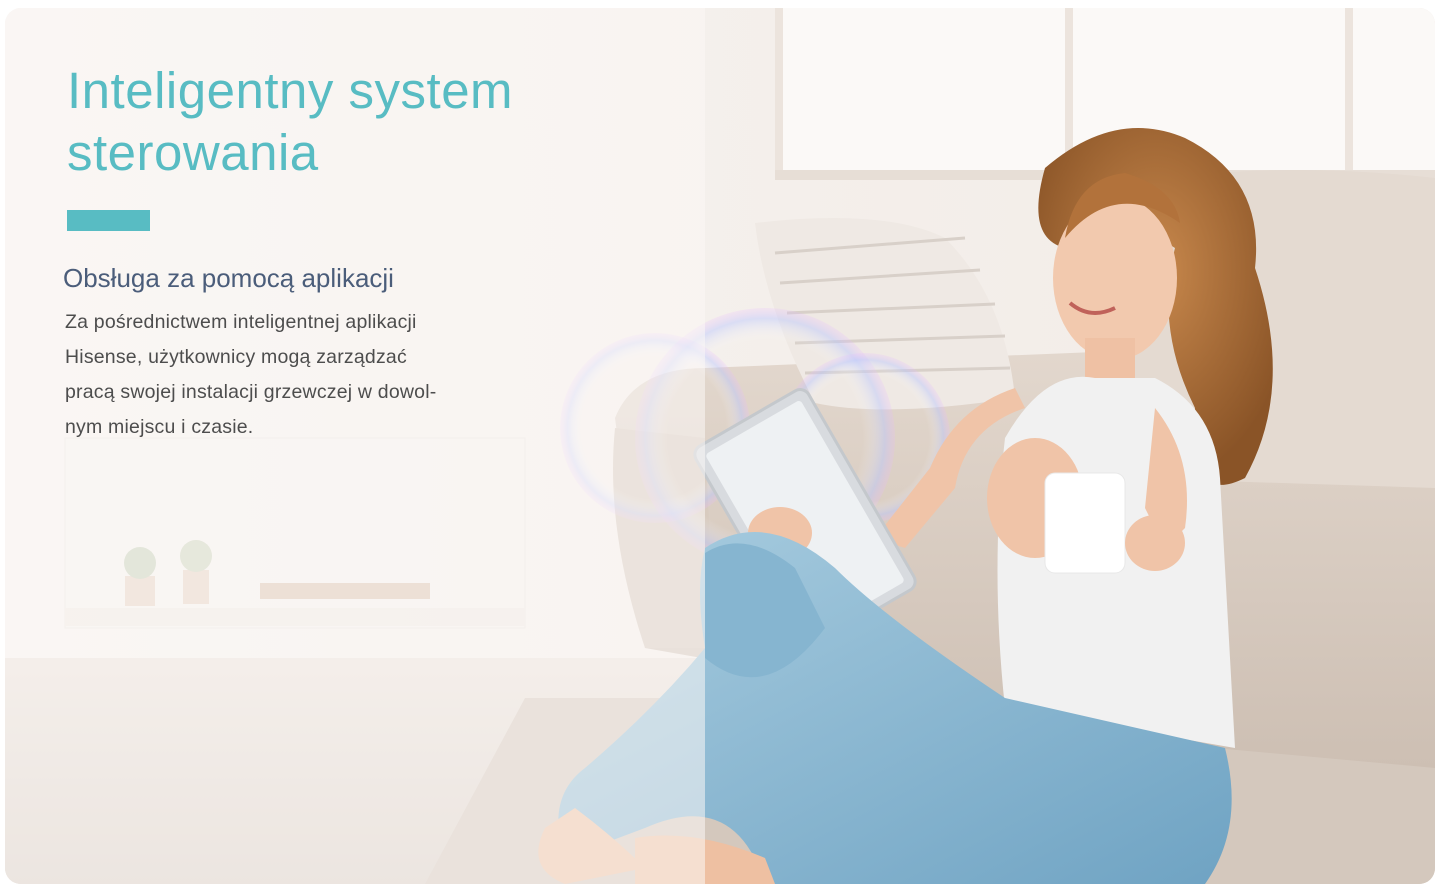 This screenshot has height=885, width=1437. I want to click on page-title: Inteligentny system sterowania, so click(327, 122).